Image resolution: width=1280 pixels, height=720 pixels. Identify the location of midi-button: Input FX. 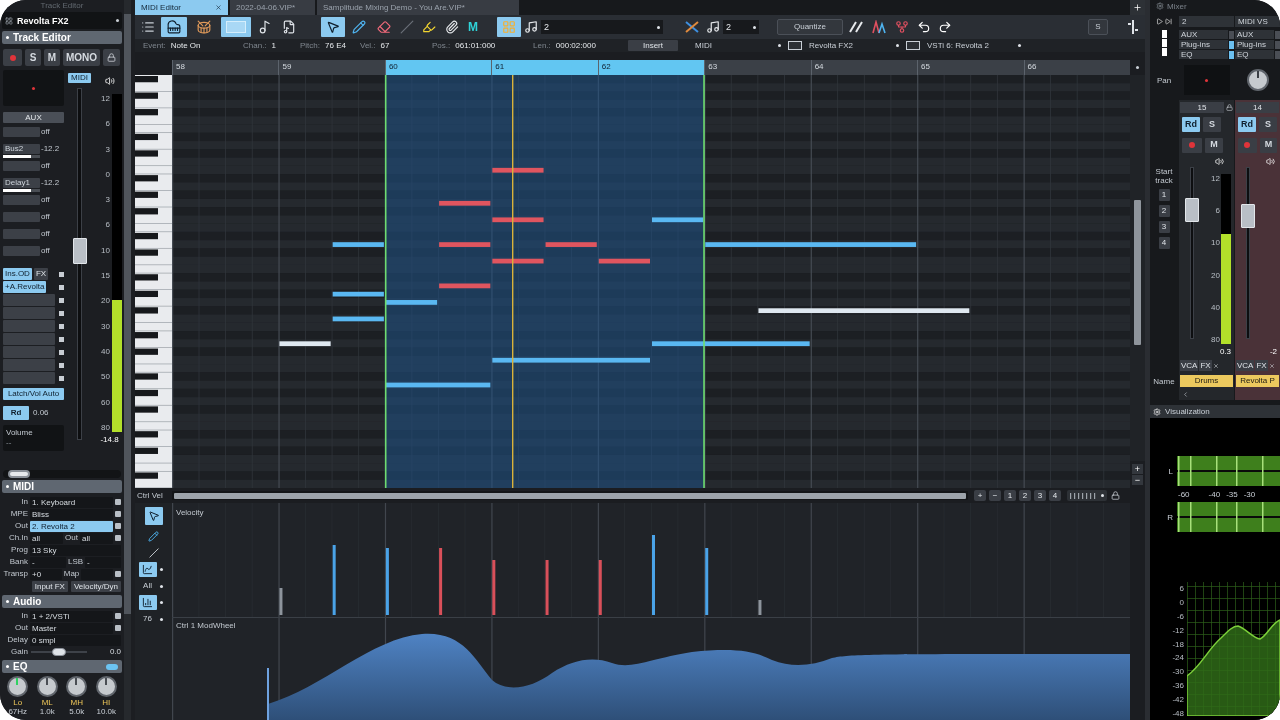
(49, 586).